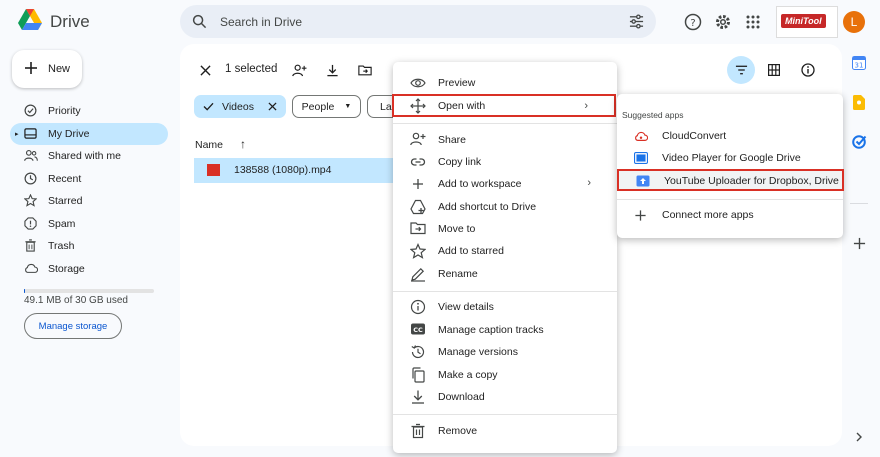  What do you see at coordinates (708, 215) in the screenshot?
I see `connect-more-apps-label: Connect more apps` at bounding box center [708, 215].